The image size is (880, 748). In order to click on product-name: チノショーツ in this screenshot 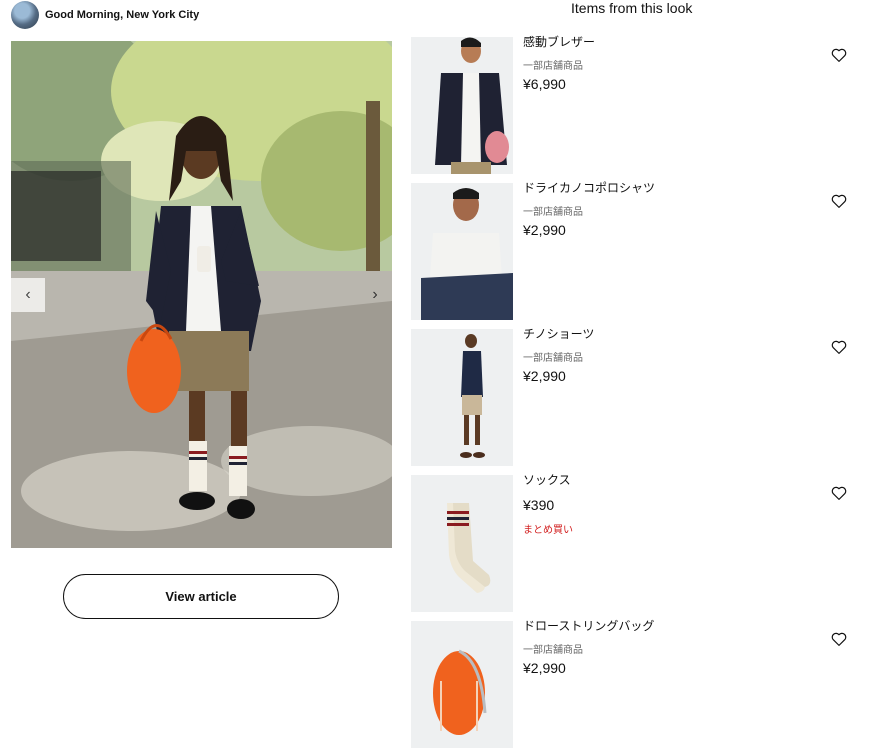, I will do `click(558, 333)`.